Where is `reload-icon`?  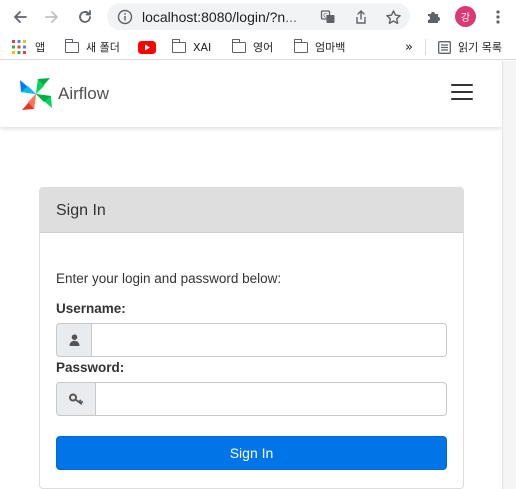 reload-icon is located at coordinates (85, 16).